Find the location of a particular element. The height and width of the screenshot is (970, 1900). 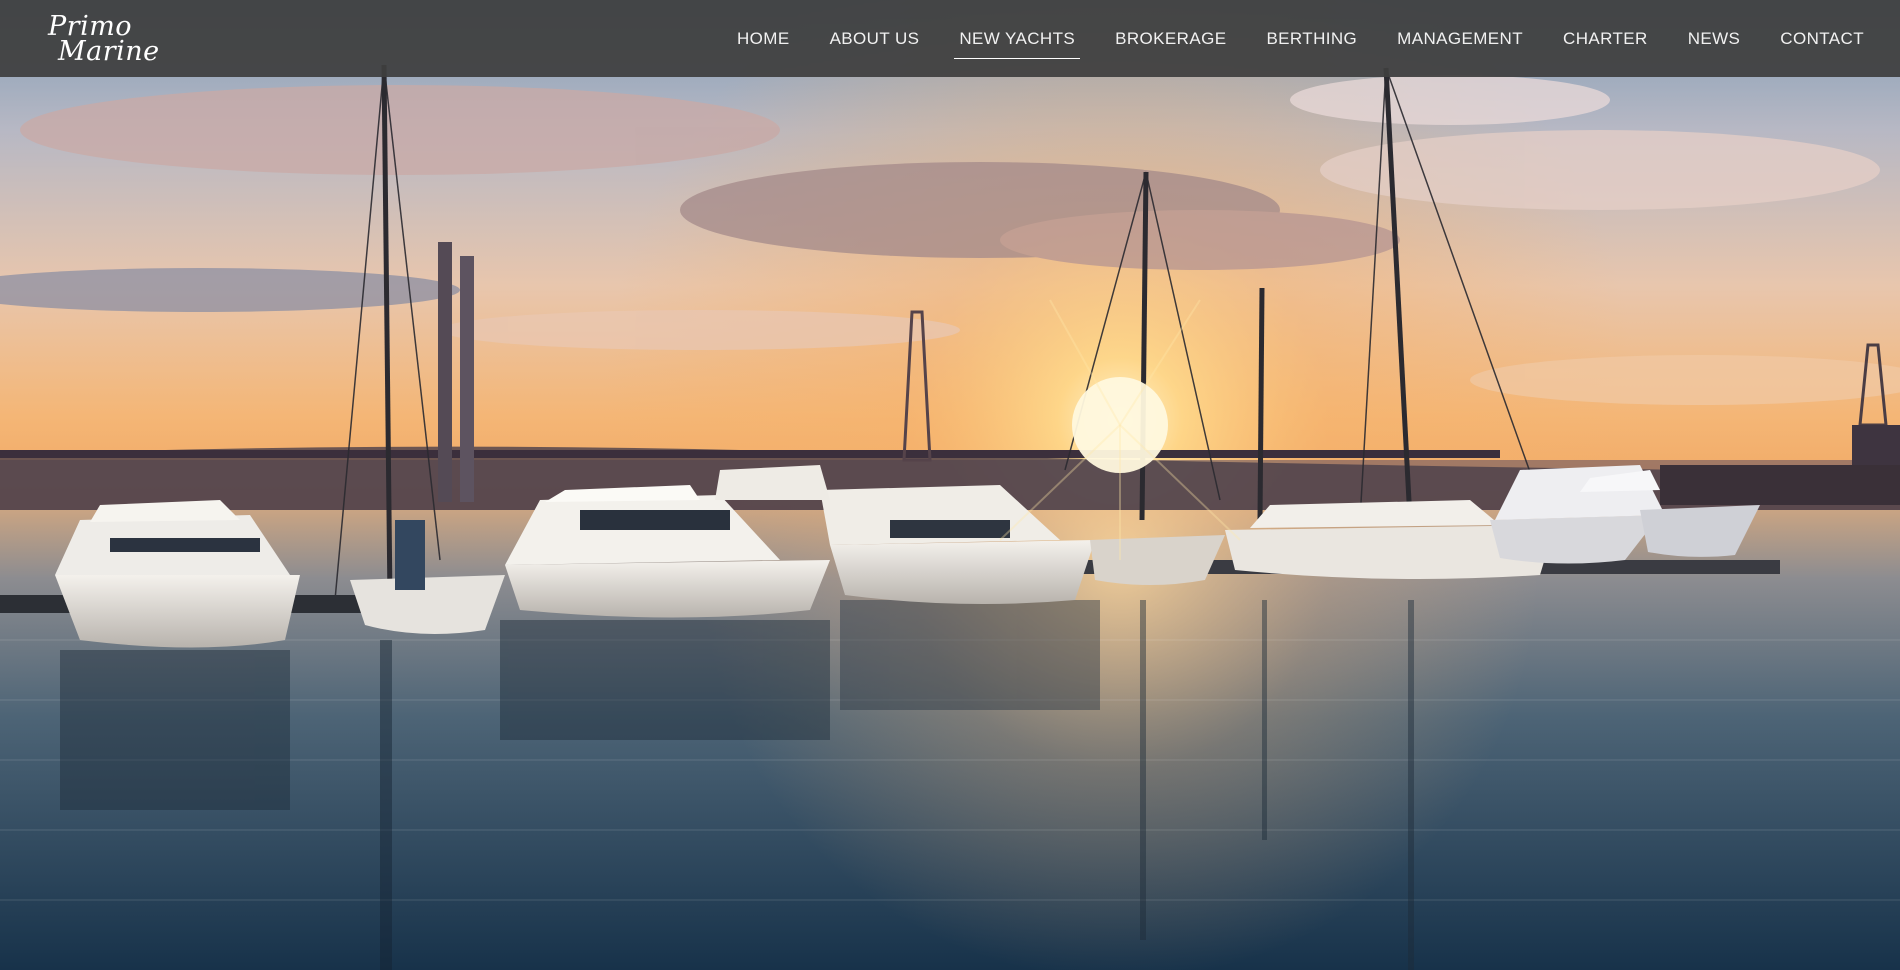

nav-brokerage: BROKERAGE is located at coordinates (1170, 38).